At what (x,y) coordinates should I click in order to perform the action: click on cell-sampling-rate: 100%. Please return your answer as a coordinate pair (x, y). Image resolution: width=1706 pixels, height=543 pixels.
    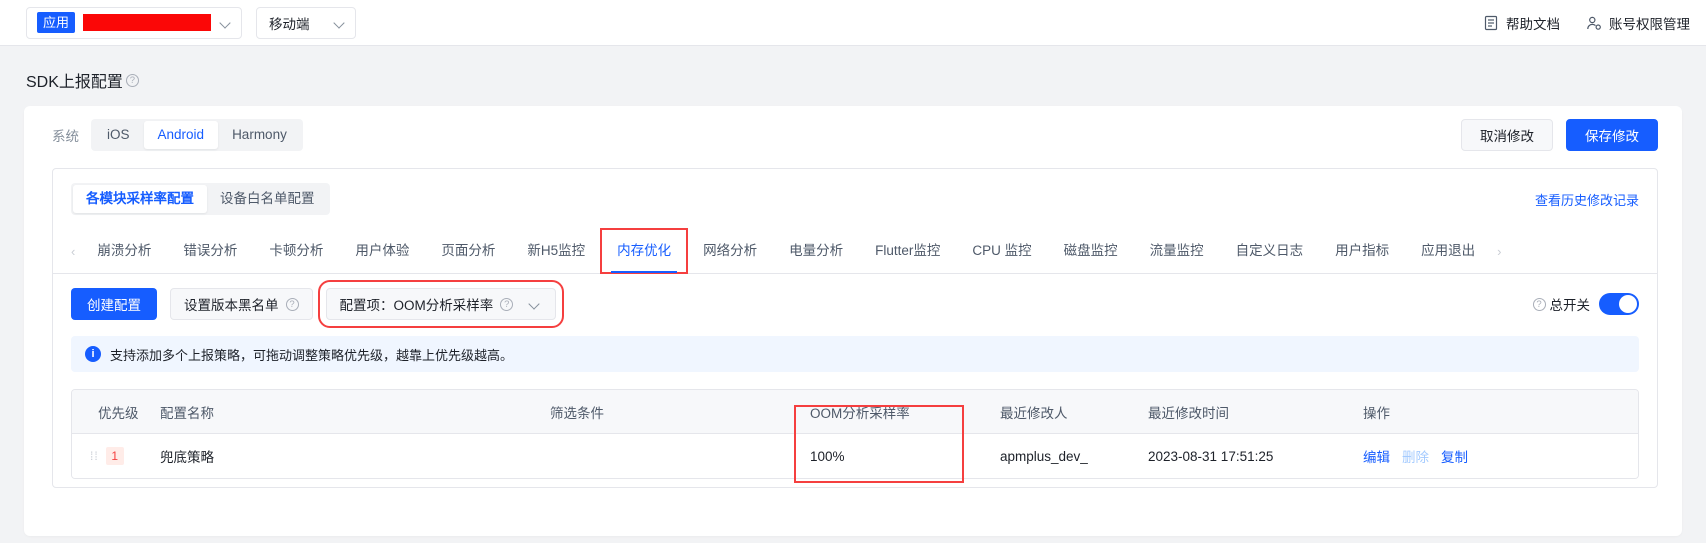
    Looking at the image, I should click on (827, 456).